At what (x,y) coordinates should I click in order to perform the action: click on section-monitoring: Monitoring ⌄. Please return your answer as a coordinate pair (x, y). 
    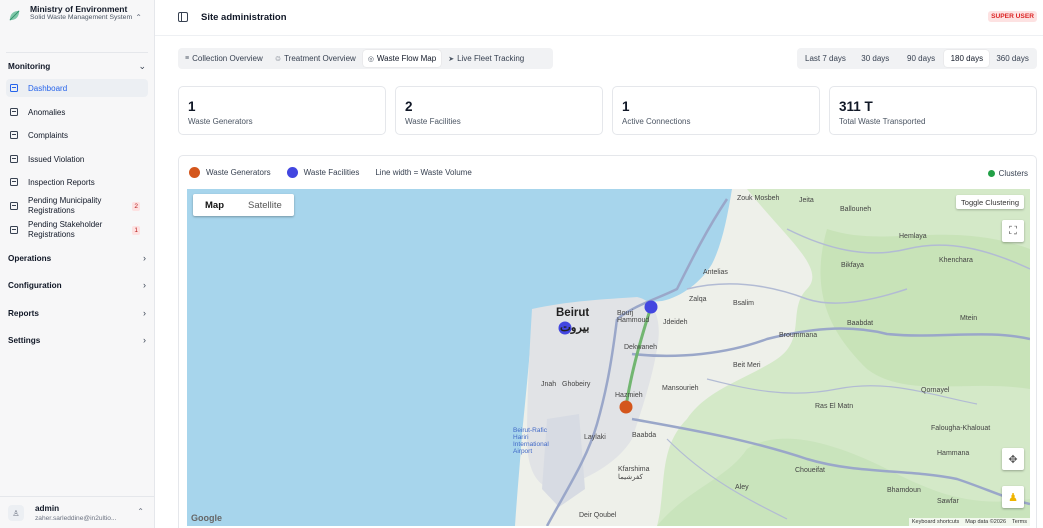
    Looking at the image, I should click on (77, 66).